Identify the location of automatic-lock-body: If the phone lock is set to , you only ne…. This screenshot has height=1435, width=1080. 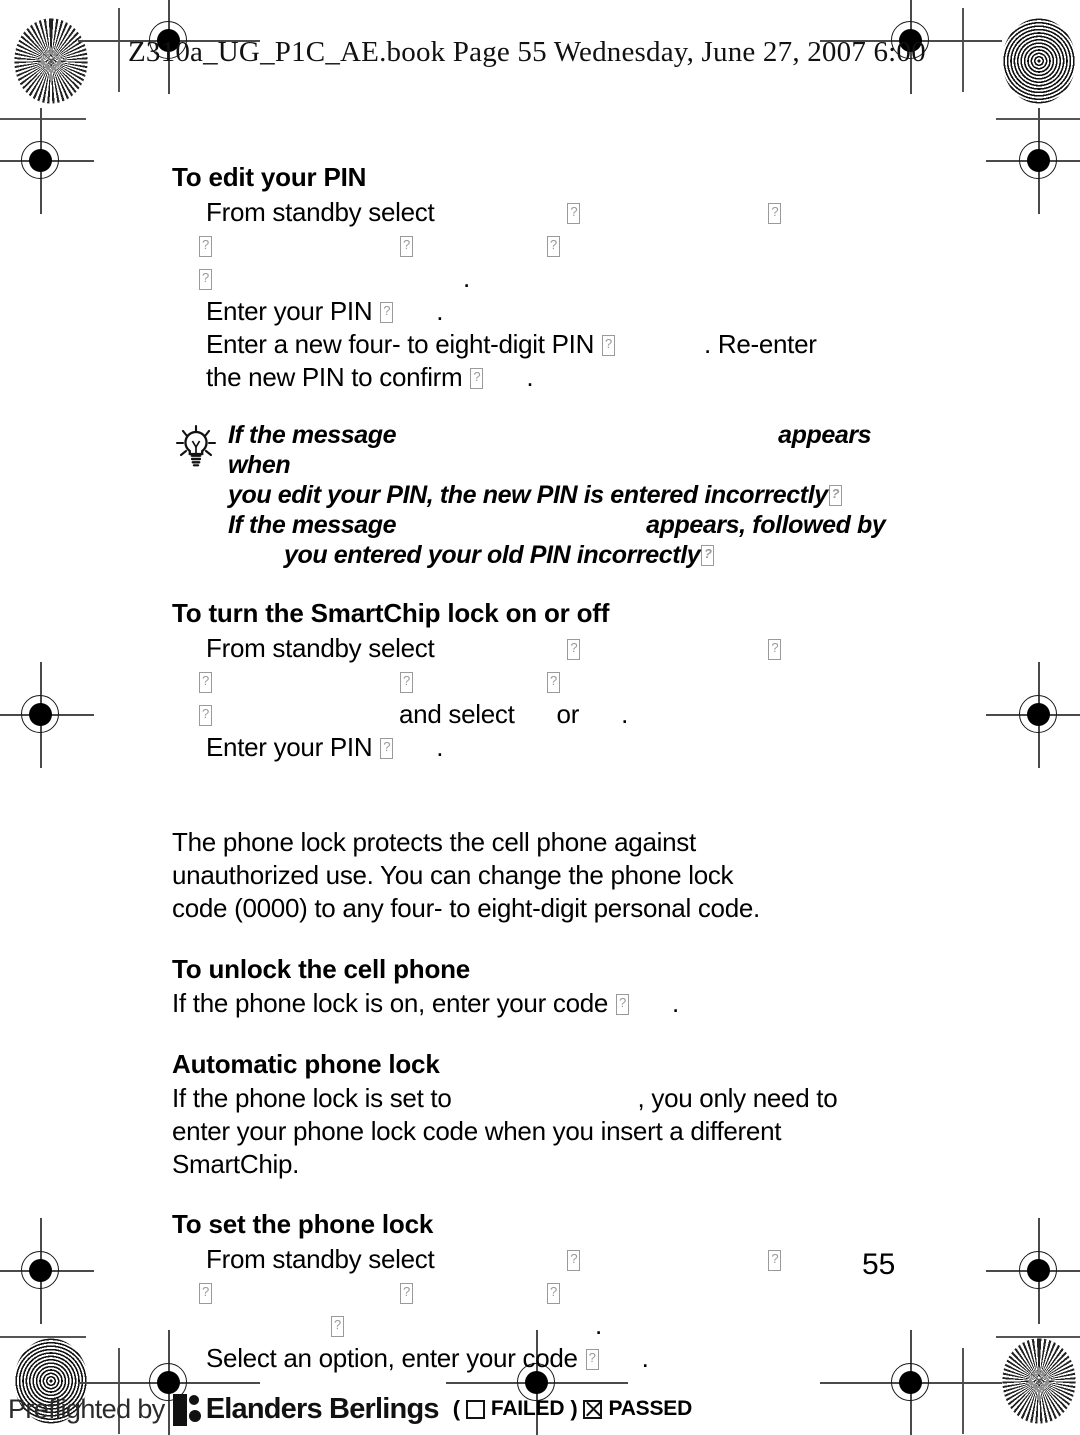
(532, 1131).